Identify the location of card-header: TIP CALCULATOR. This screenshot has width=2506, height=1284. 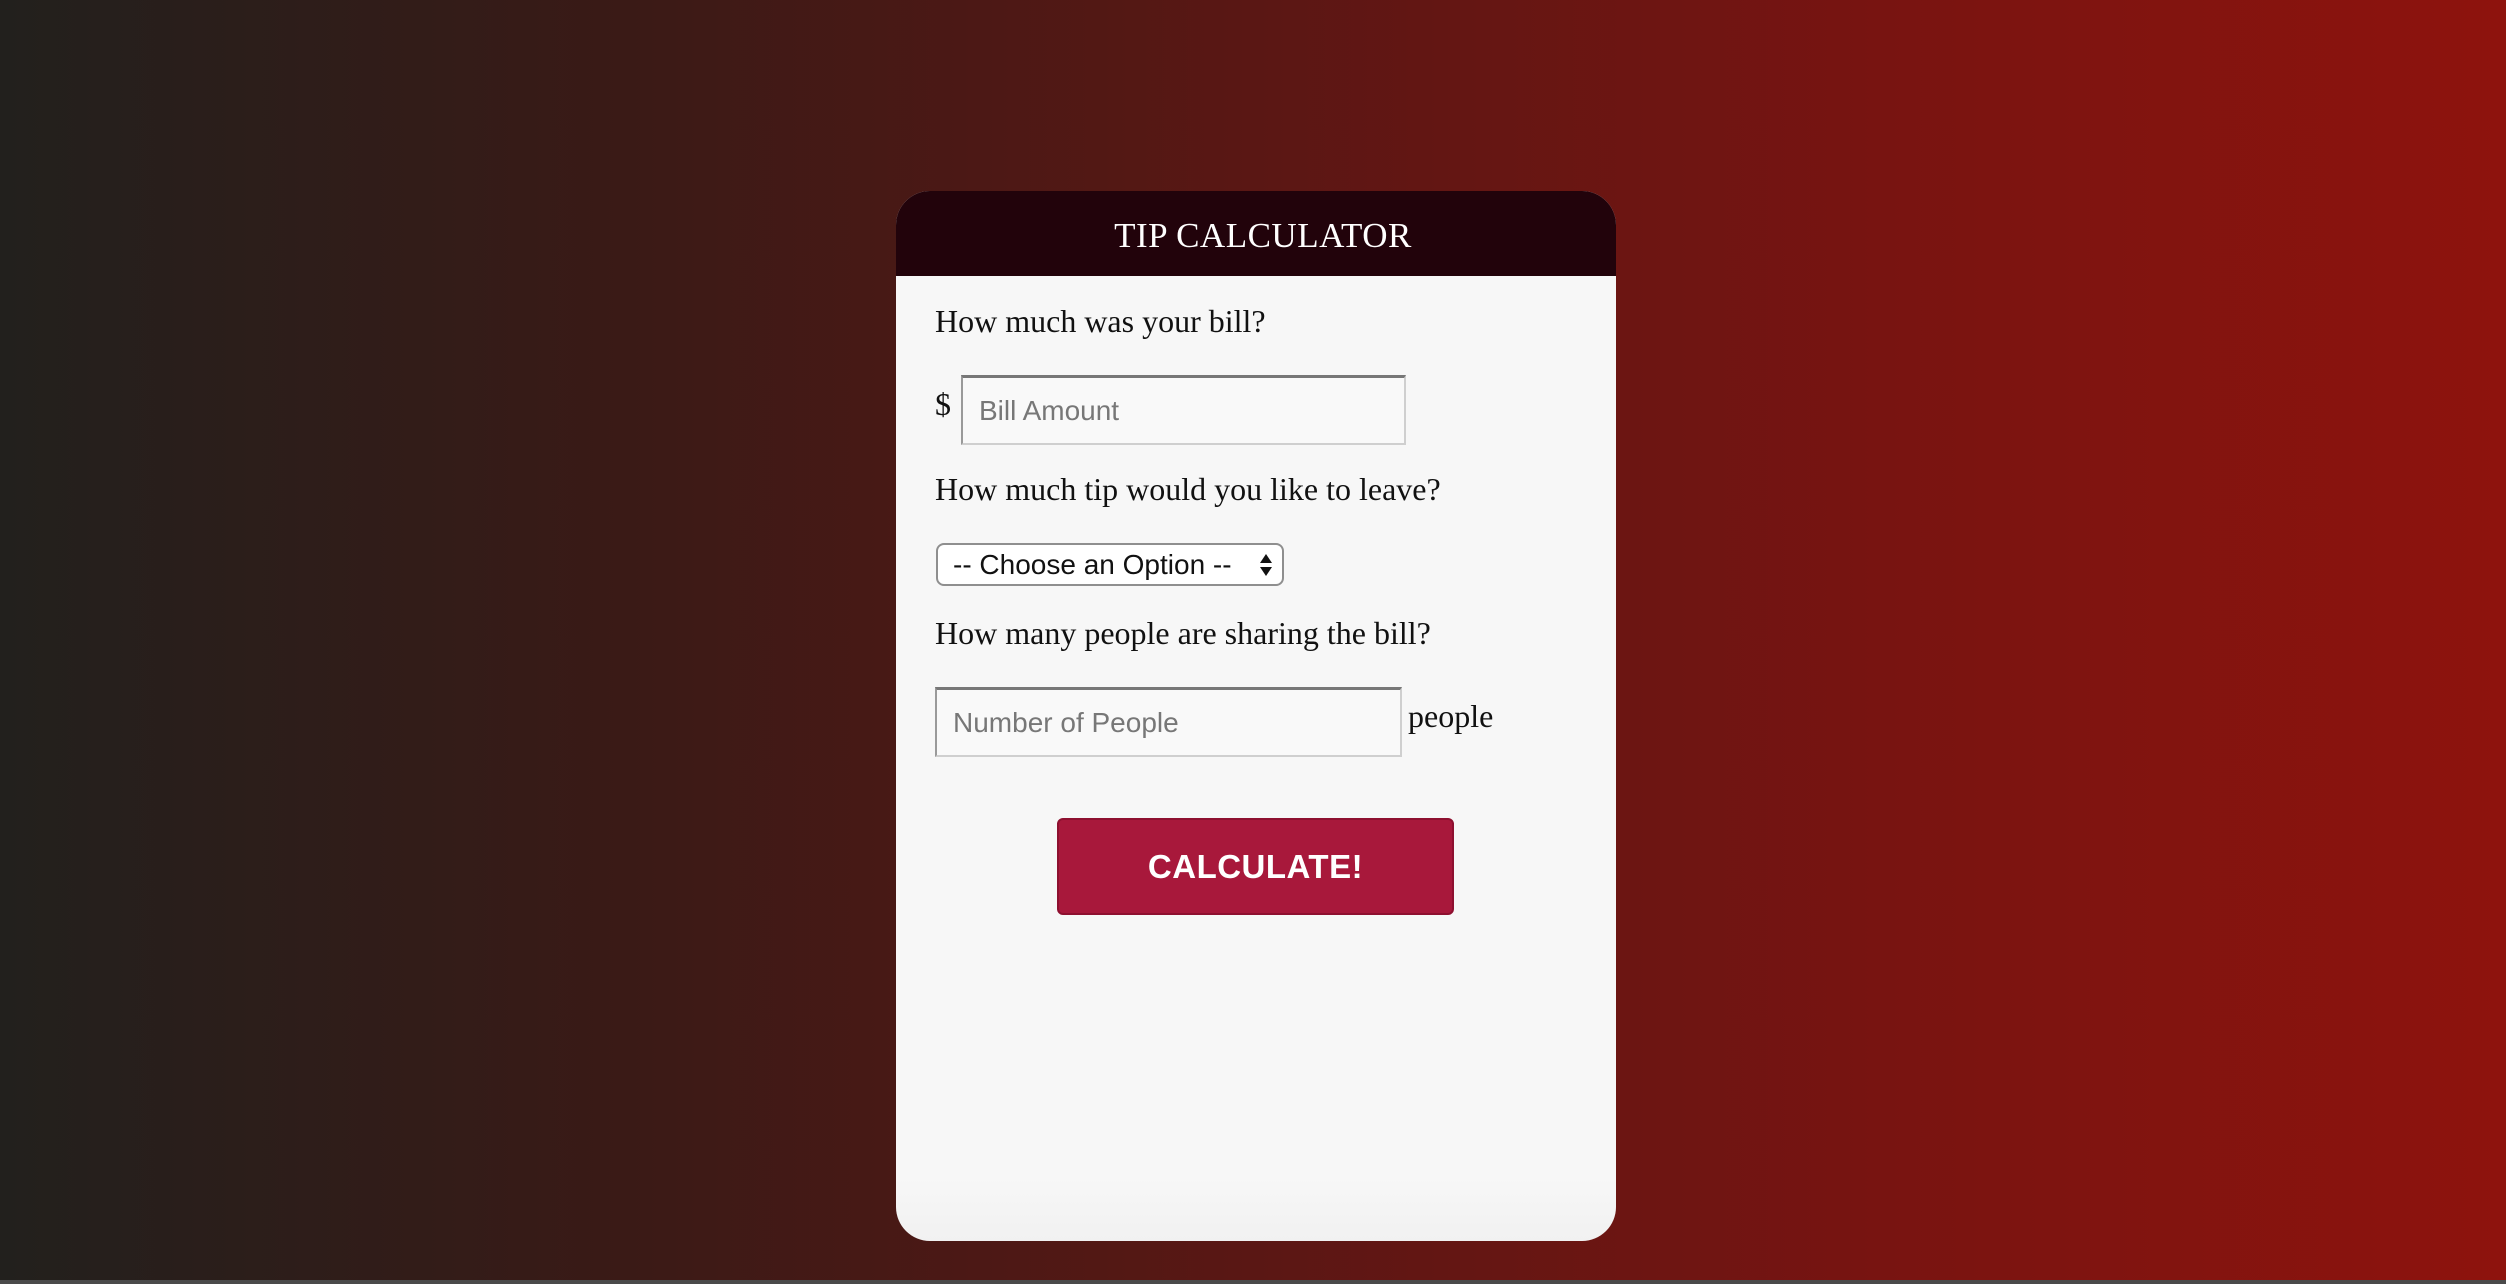
(1256, 233).